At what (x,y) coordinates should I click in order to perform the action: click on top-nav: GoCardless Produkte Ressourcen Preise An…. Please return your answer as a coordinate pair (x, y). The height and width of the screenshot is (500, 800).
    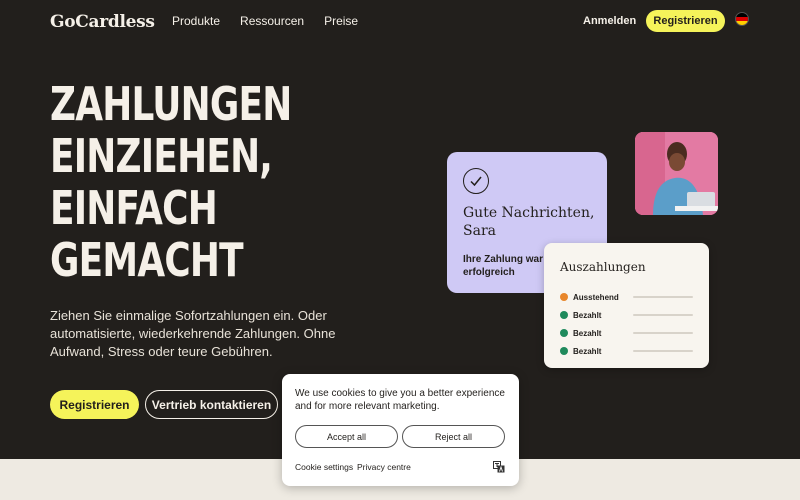
    Looking at the image, I should click on (400, 21).